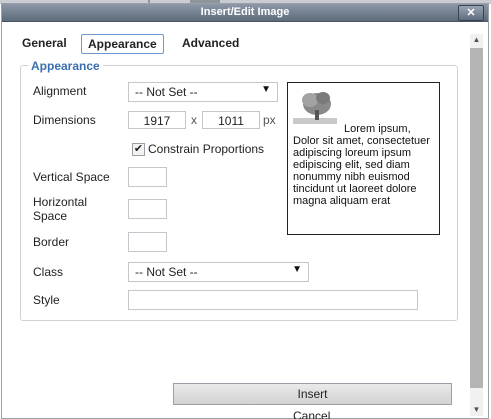 Image resolution: width=491 pixels, height=419 pixels. Describe the element at coordinates (206, 149) in the screenshot. I see `constrain-label: Constrain Proportions` at that location.